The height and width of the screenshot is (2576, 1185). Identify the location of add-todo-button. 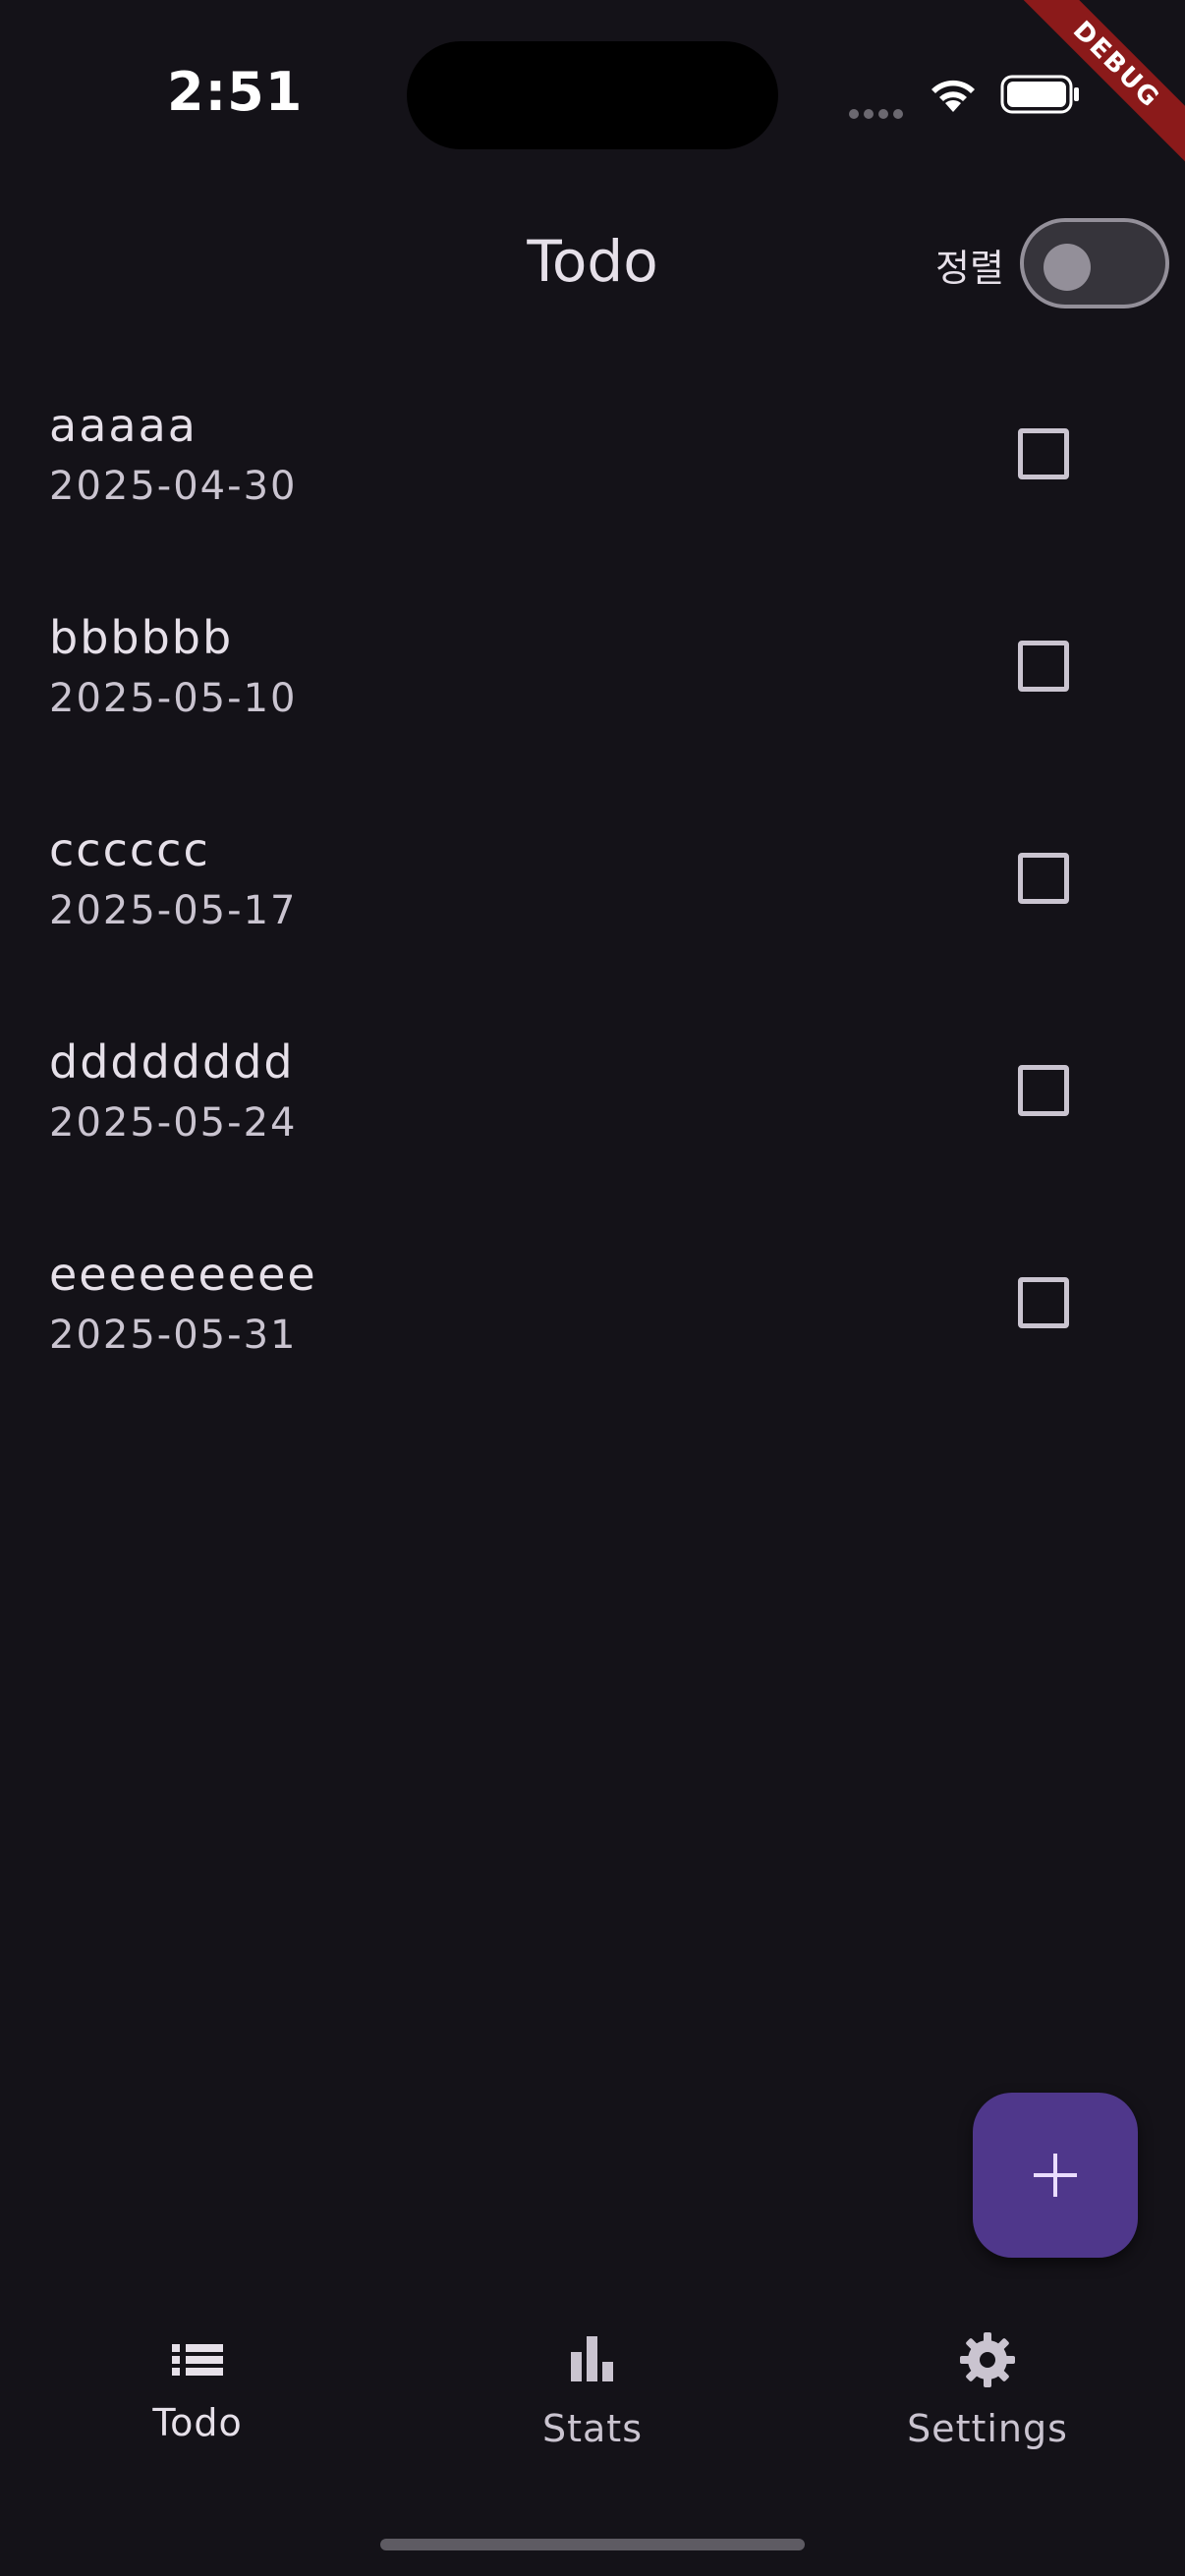
(1056, 2175).